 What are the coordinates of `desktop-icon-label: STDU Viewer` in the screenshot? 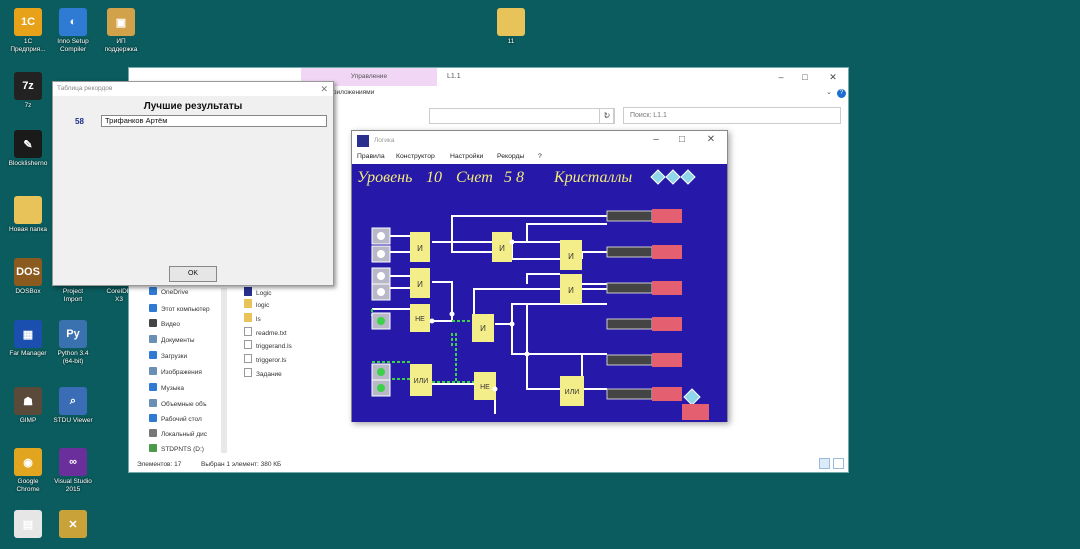 It's located at (73, 420).